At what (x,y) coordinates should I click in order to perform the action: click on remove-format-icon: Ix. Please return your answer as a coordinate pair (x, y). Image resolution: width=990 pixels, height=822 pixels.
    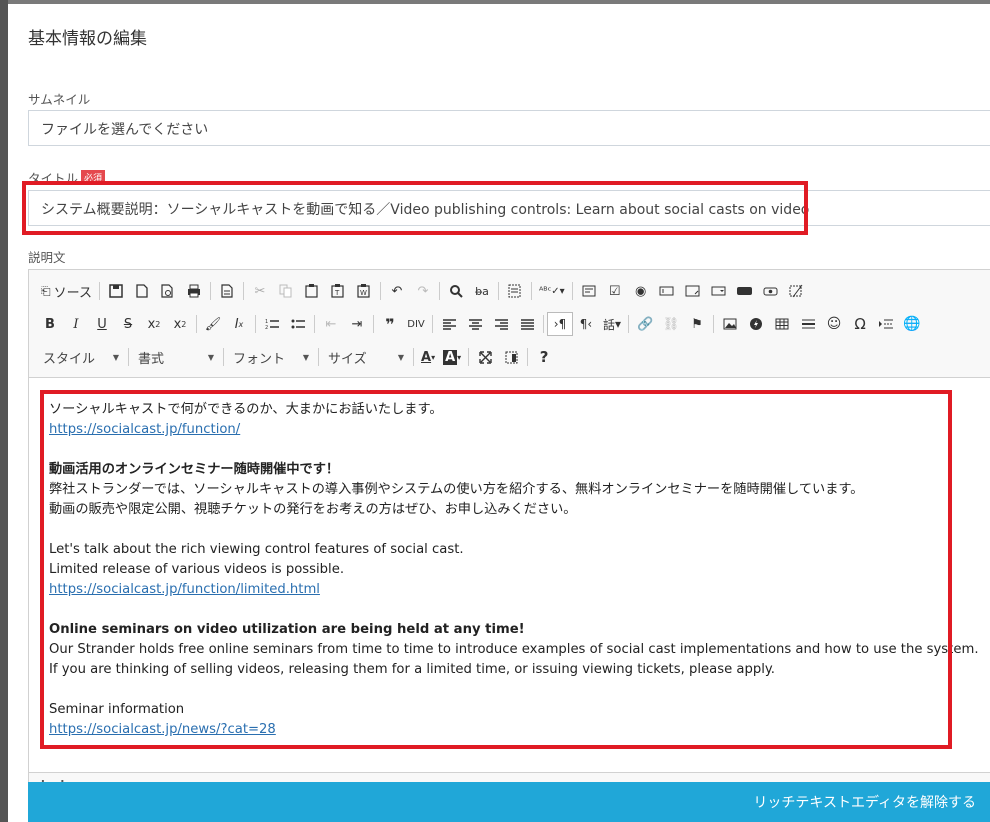
    Looking at the image, I should click on (239, 324).